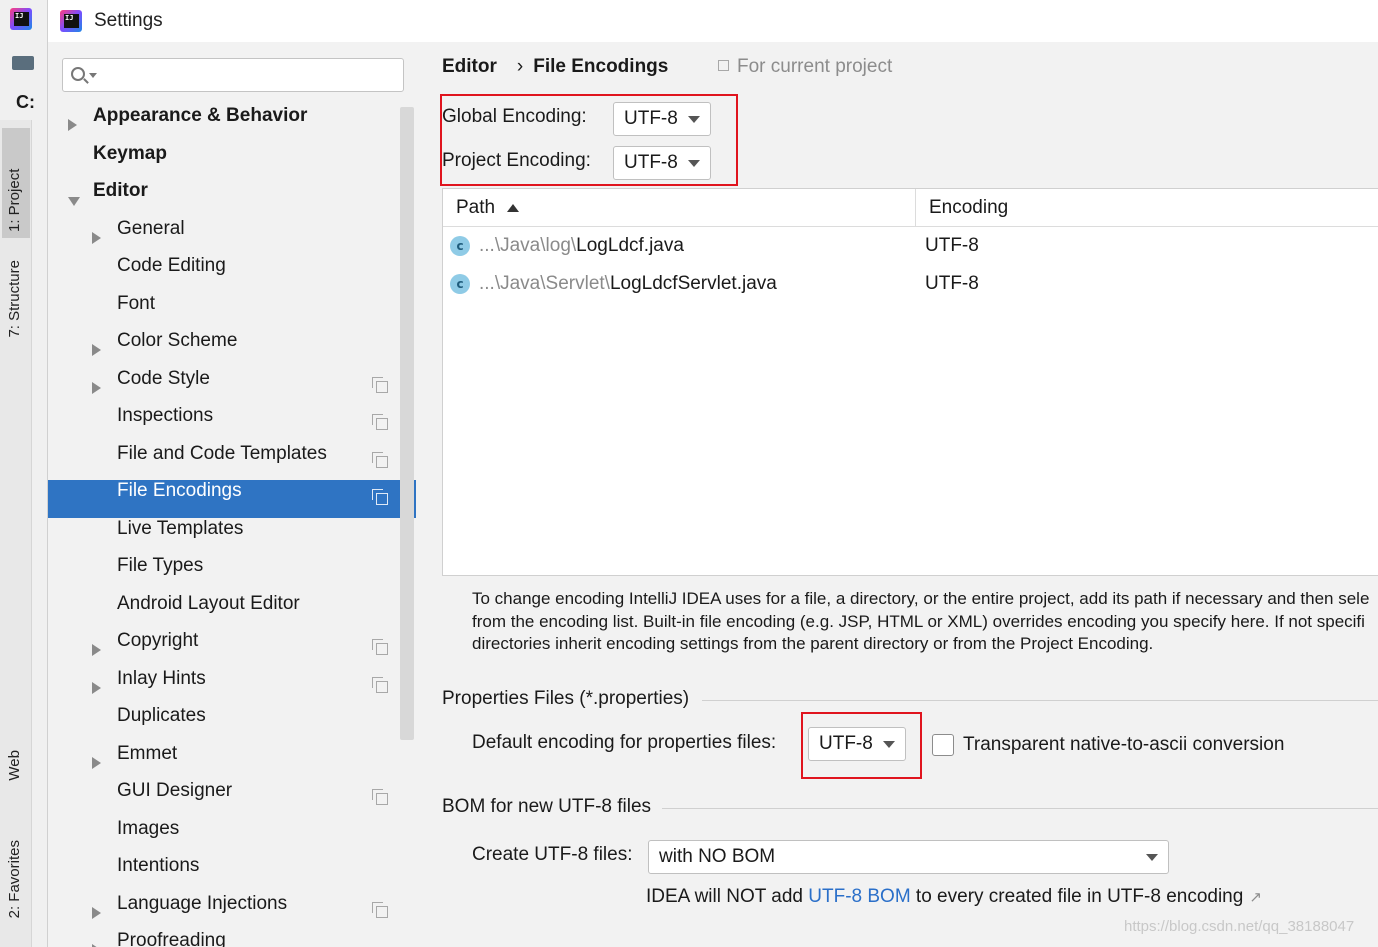 This screenshot has width=1378, height=947. I want to click on properties-section-title: Properties Files (*.properties), so click(566, 698).